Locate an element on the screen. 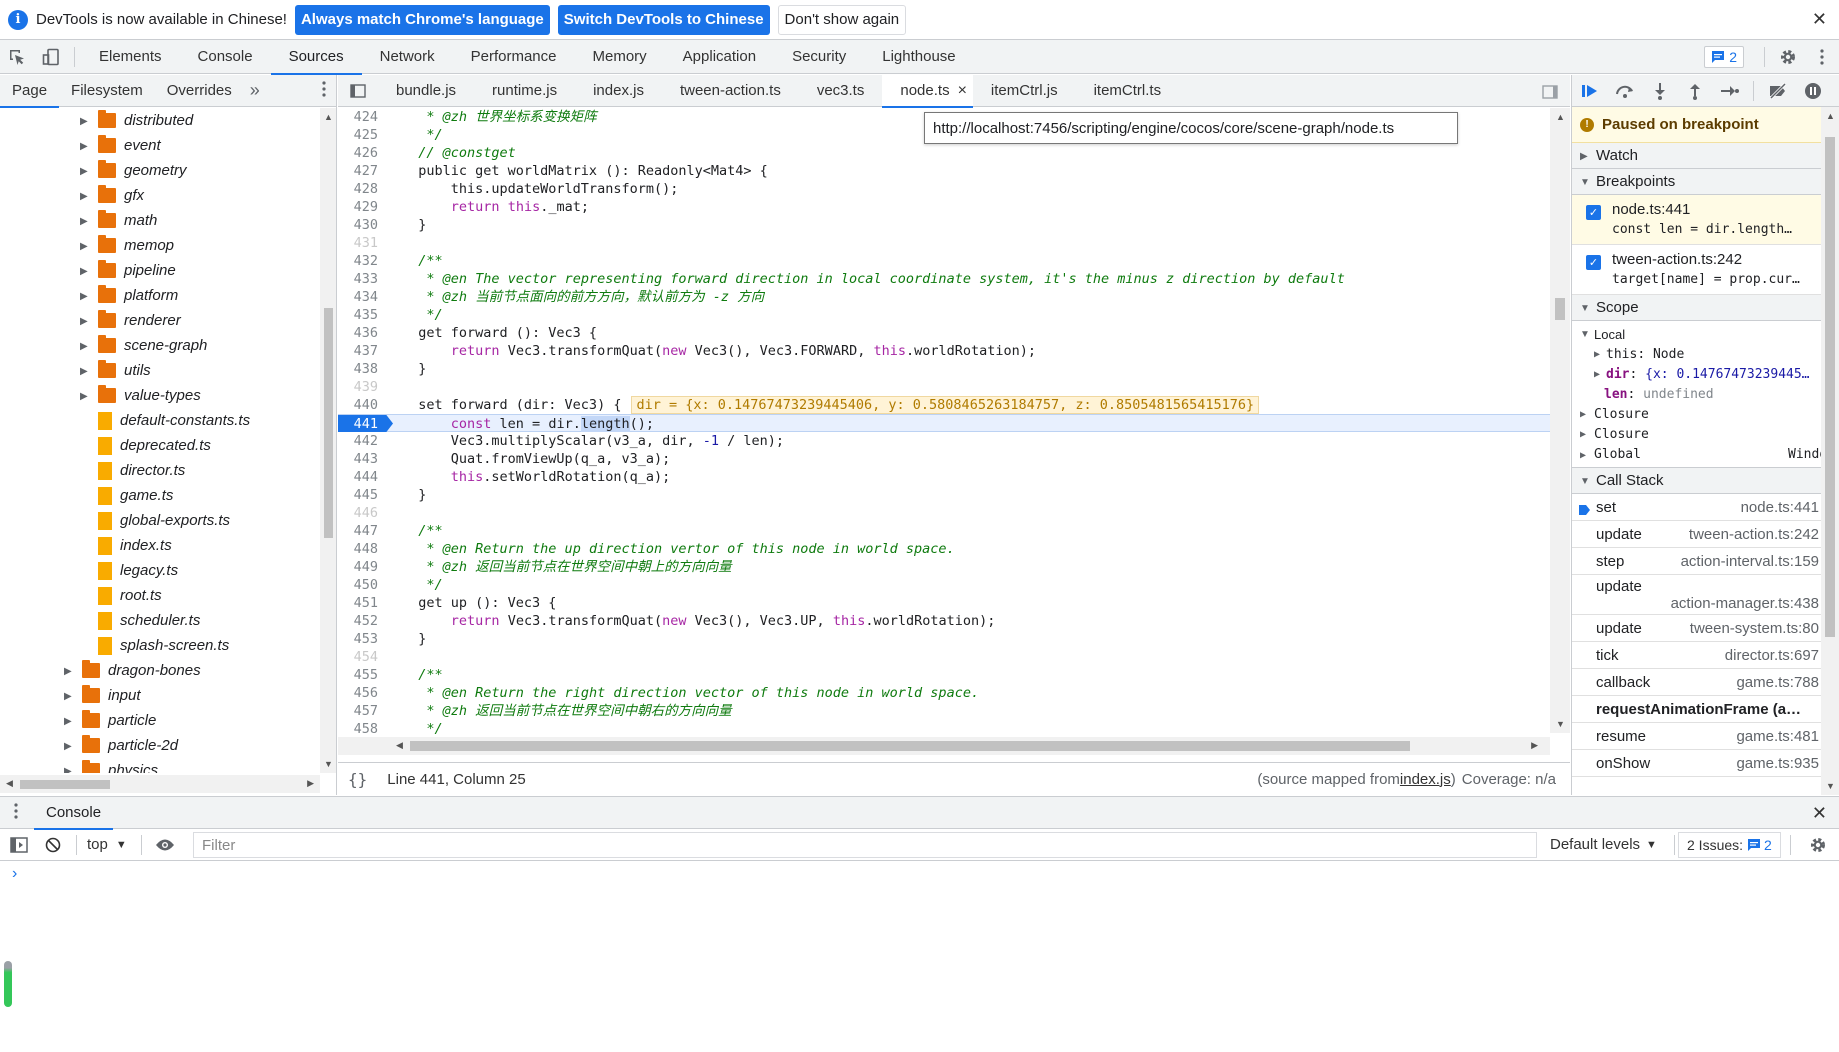  code-line: 446 is located at coordinates (944, 513).